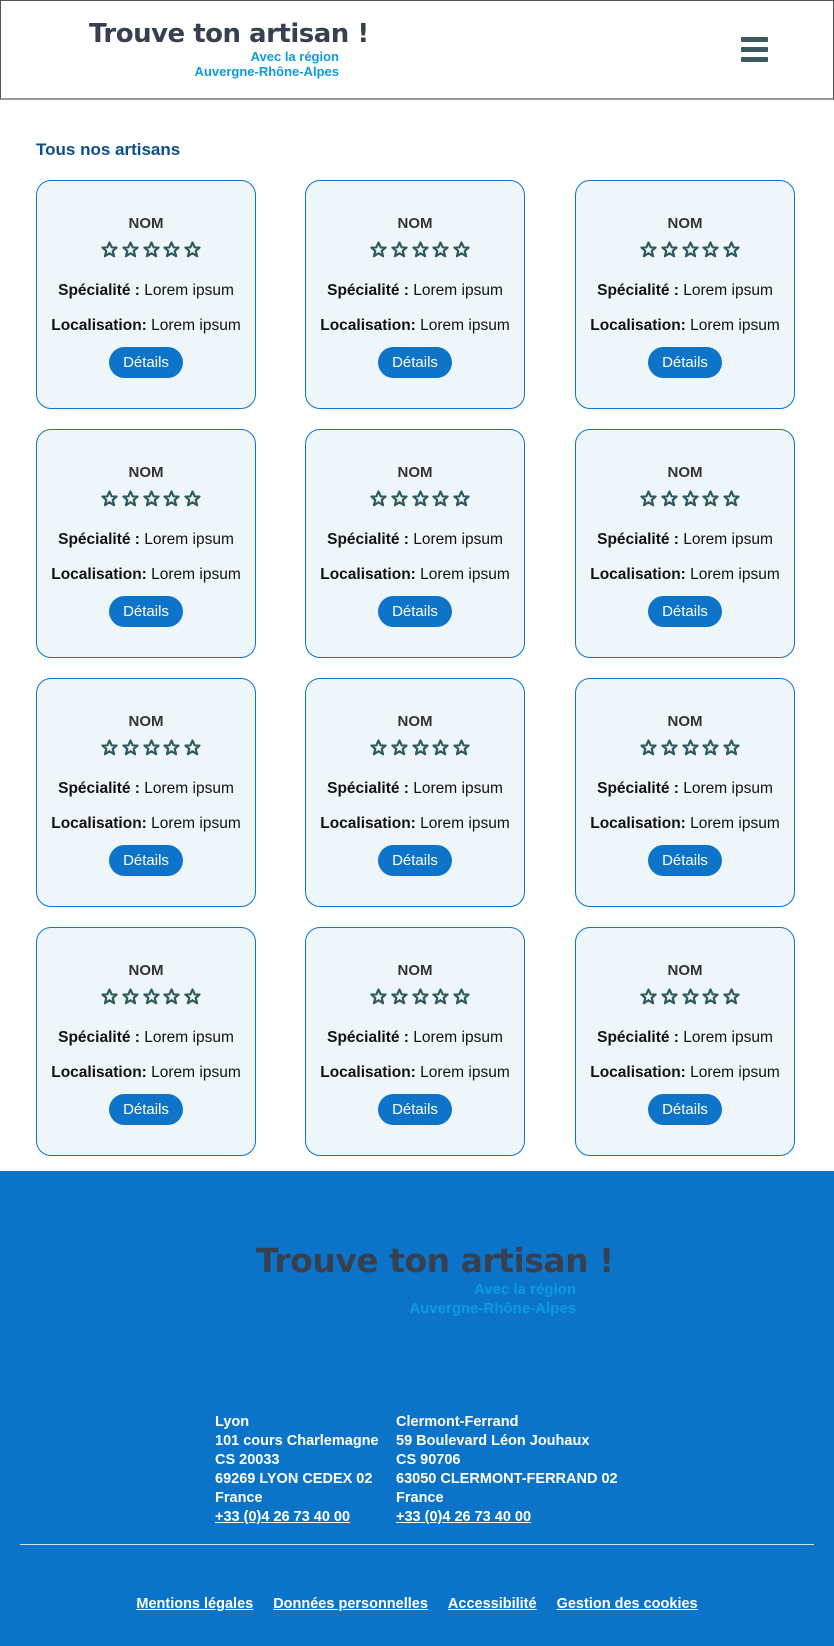  What do you see at coordinates (266, 71) in the screenshot?
I see `logo-subtitle-name: Auvergne-Rhône-Alpes` at bounding box center [266, 71].